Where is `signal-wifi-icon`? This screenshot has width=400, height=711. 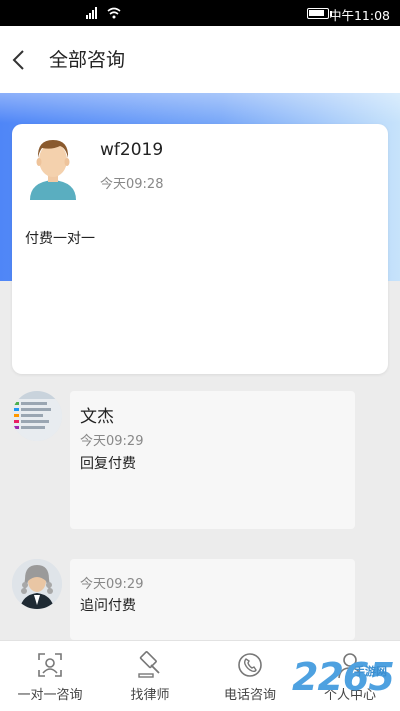
signal-wifi-icon is located at coordinates (103, 13).